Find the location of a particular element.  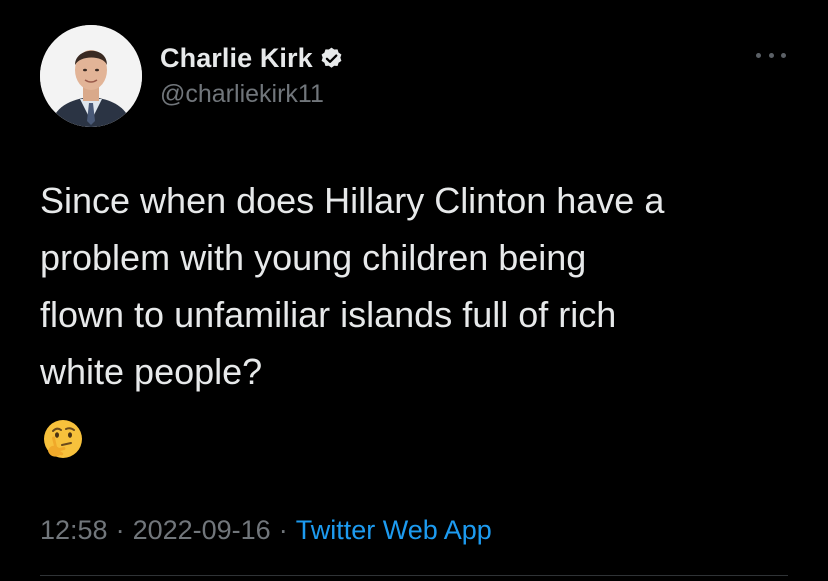

tweet-meta: 12:58 · 2022-09-16 · Twitter Web App is located at coordinates (266, 530).